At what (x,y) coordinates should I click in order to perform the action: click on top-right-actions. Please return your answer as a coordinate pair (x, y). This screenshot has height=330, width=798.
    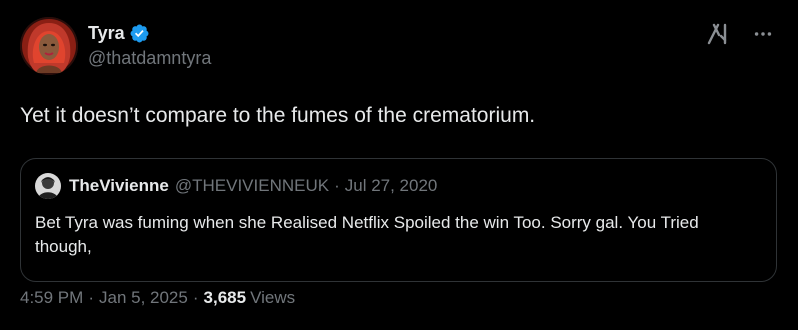
    Looking at the image, I should click on (740, 36).